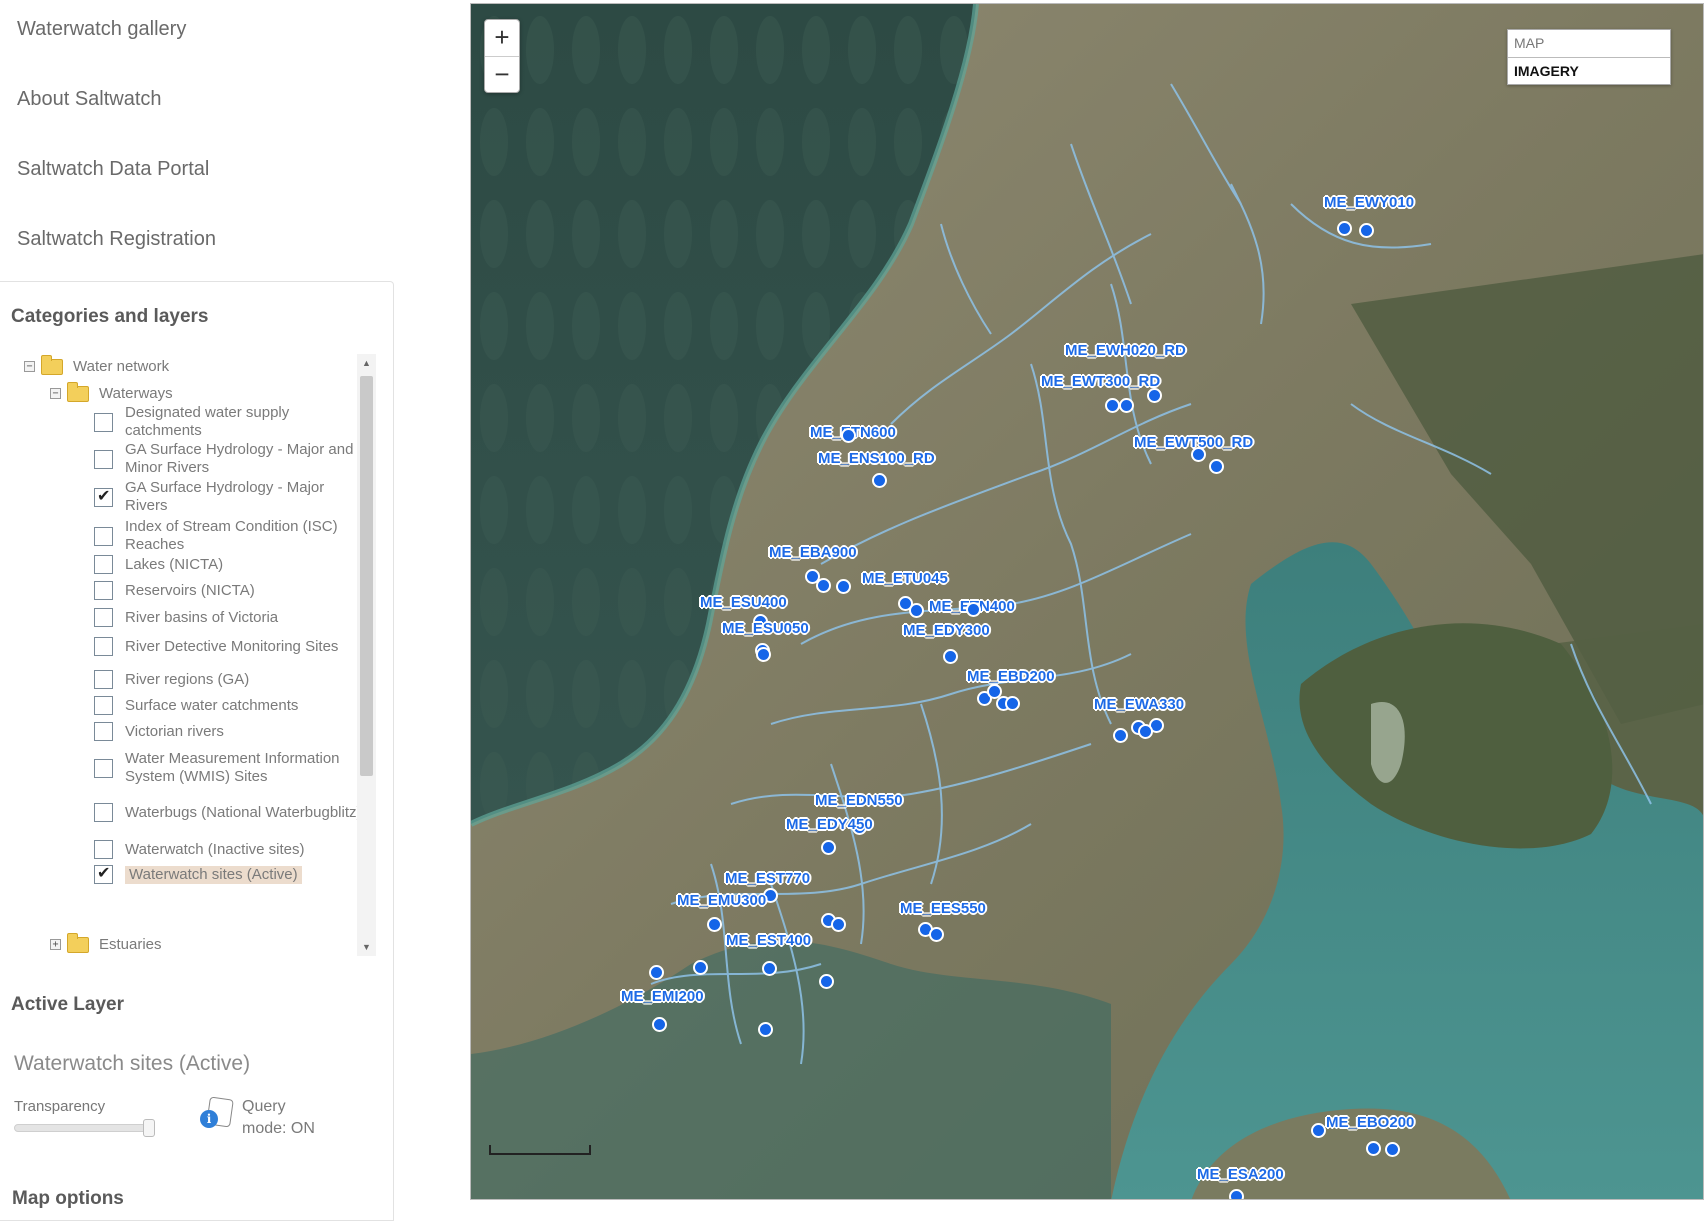 The image size is (1704, 1221). Describe the element at coordinates (1125, 350) in the screenshot. I see `site-label: ME_EWH020_RD` at that location.